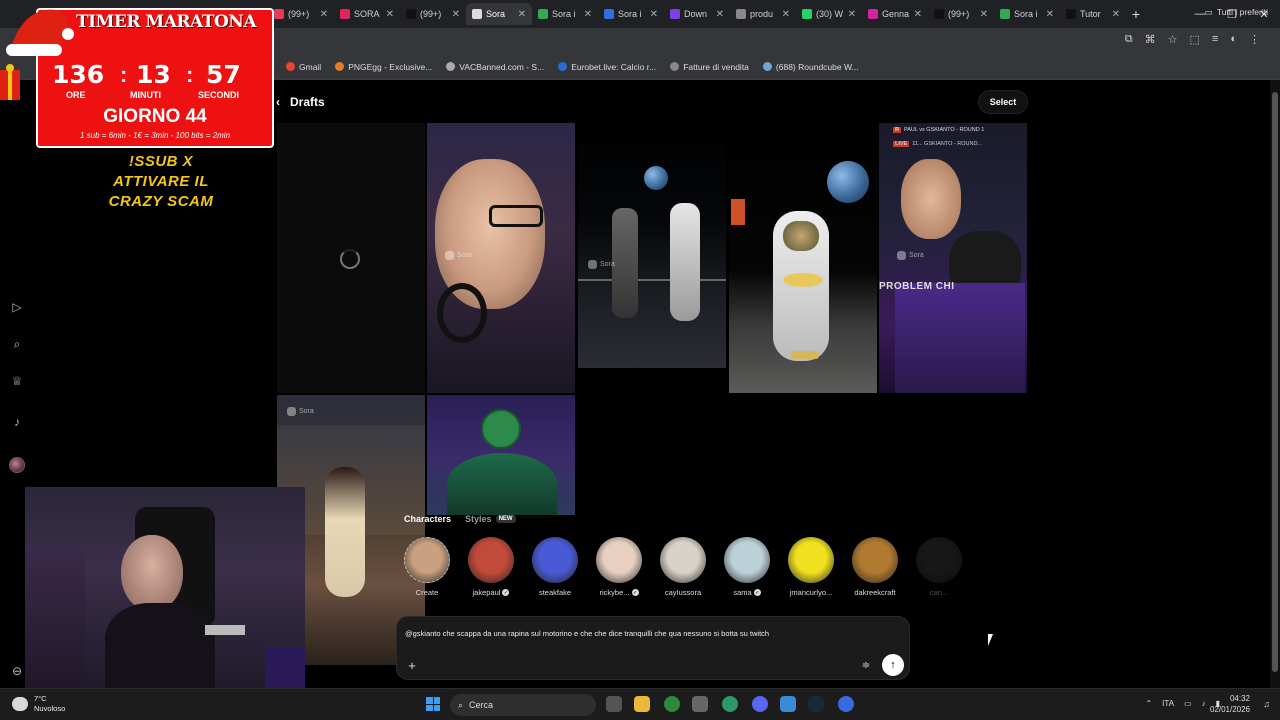  What do you see at coordinates (1230, 704) in the screenshot?
I see `clock: 04:32 02/01/2026` at bounding box center [1230, 704].